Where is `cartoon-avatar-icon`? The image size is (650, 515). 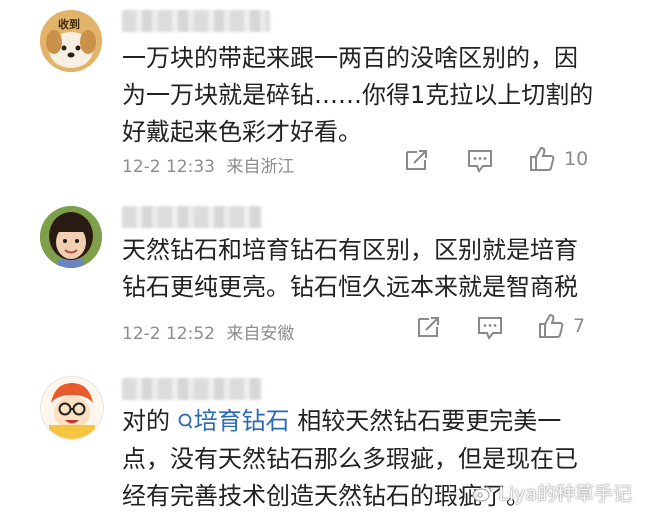
cartoon-avatar-icon is located at coordinates (72, 408).